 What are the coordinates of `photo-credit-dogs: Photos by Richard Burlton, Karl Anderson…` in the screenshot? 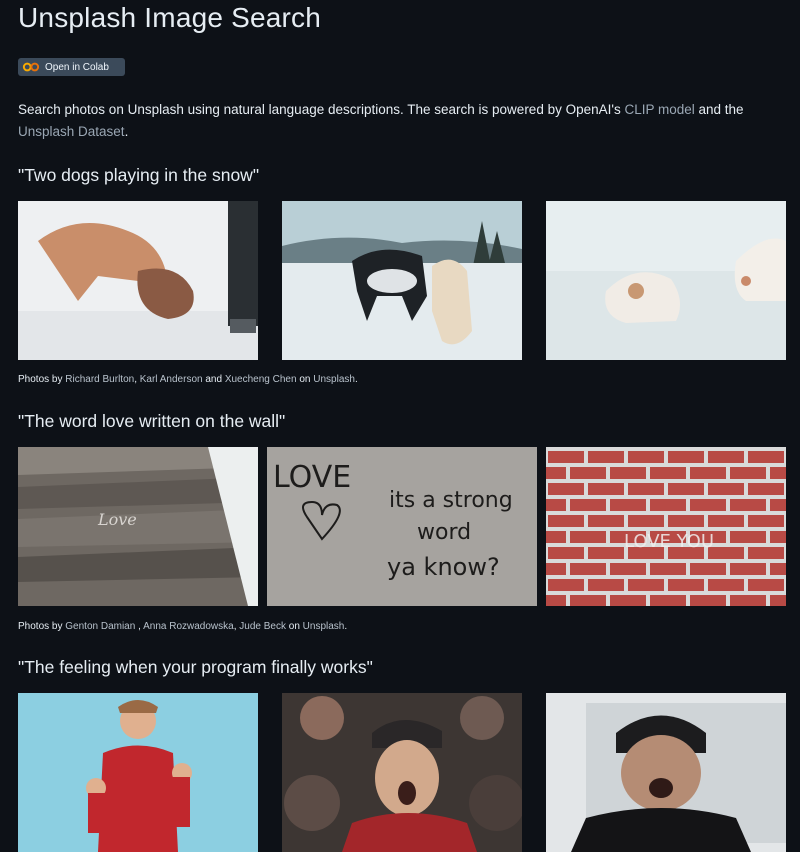 It's located at (188, 379).